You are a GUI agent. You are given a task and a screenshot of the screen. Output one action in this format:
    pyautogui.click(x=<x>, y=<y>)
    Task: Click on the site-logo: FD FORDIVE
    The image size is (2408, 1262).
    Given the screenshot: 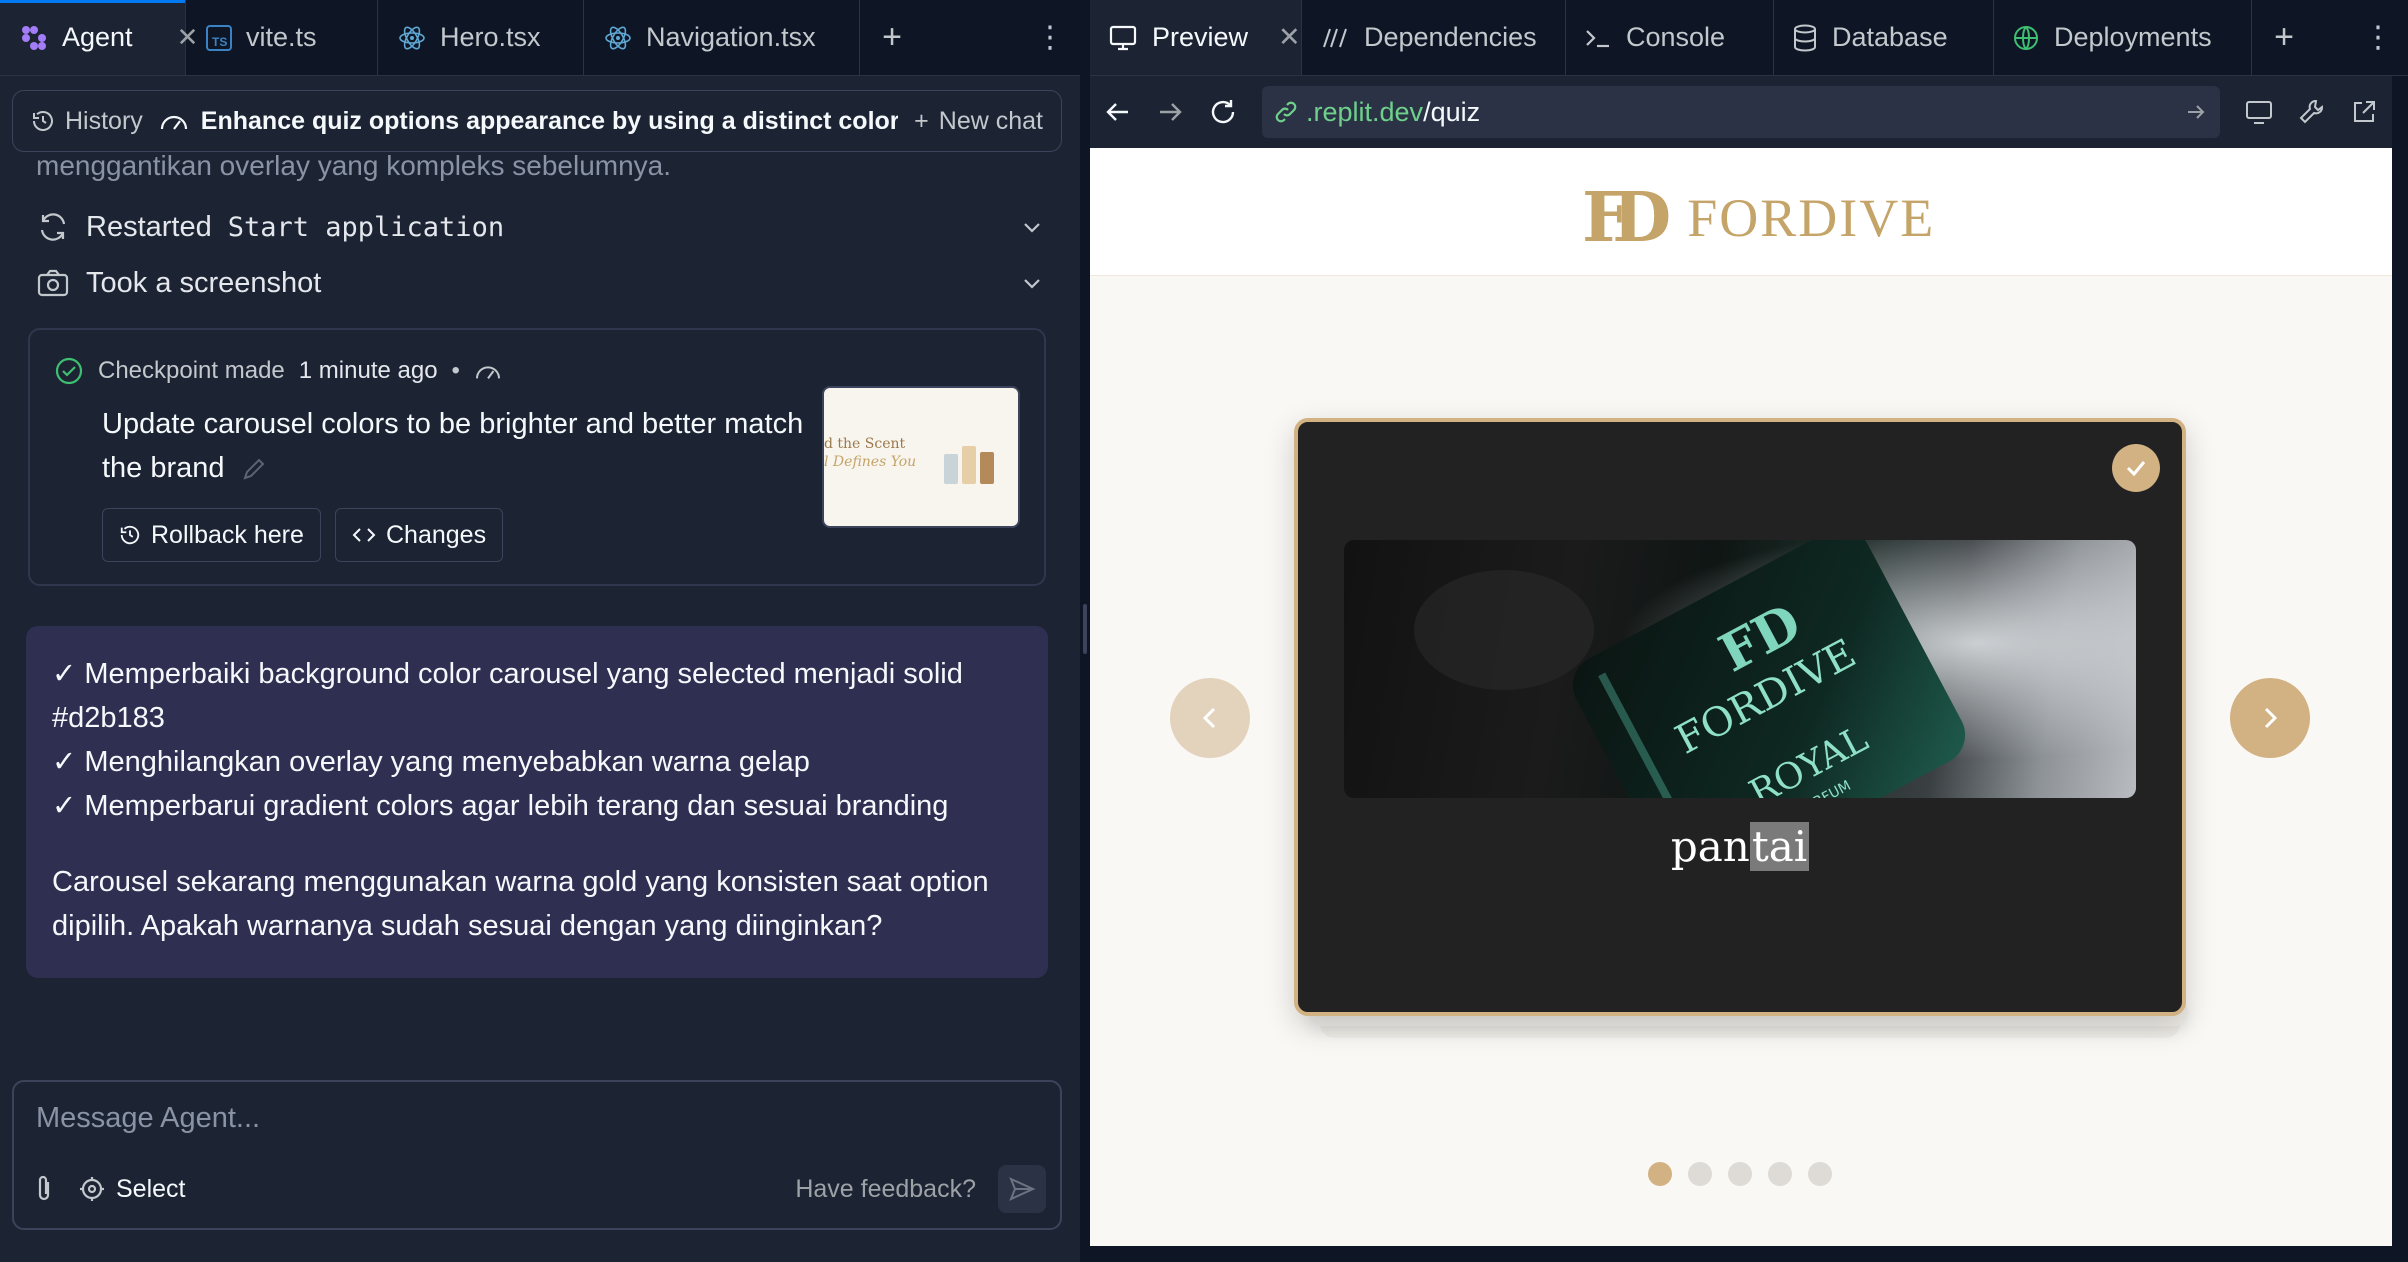 What is the action you would take?
    pyautogui.click(x=1758, y=218)
    